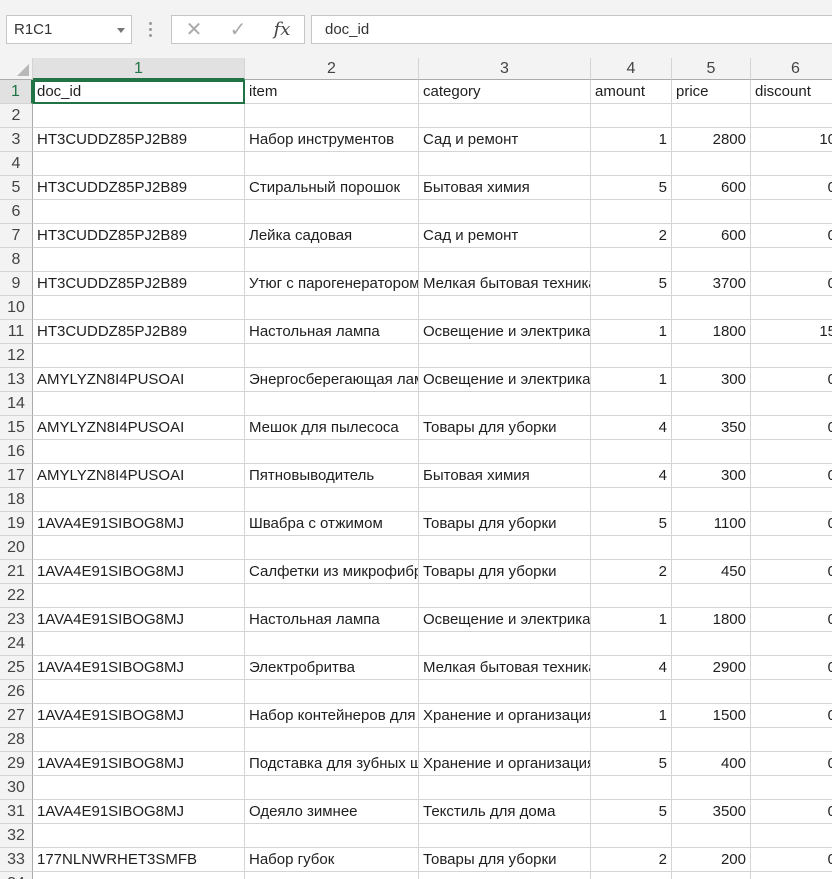  What do you see at coordinates (16, 524) in the screenshot?
I see `row-header: 19` at bounding box center [16, 524].